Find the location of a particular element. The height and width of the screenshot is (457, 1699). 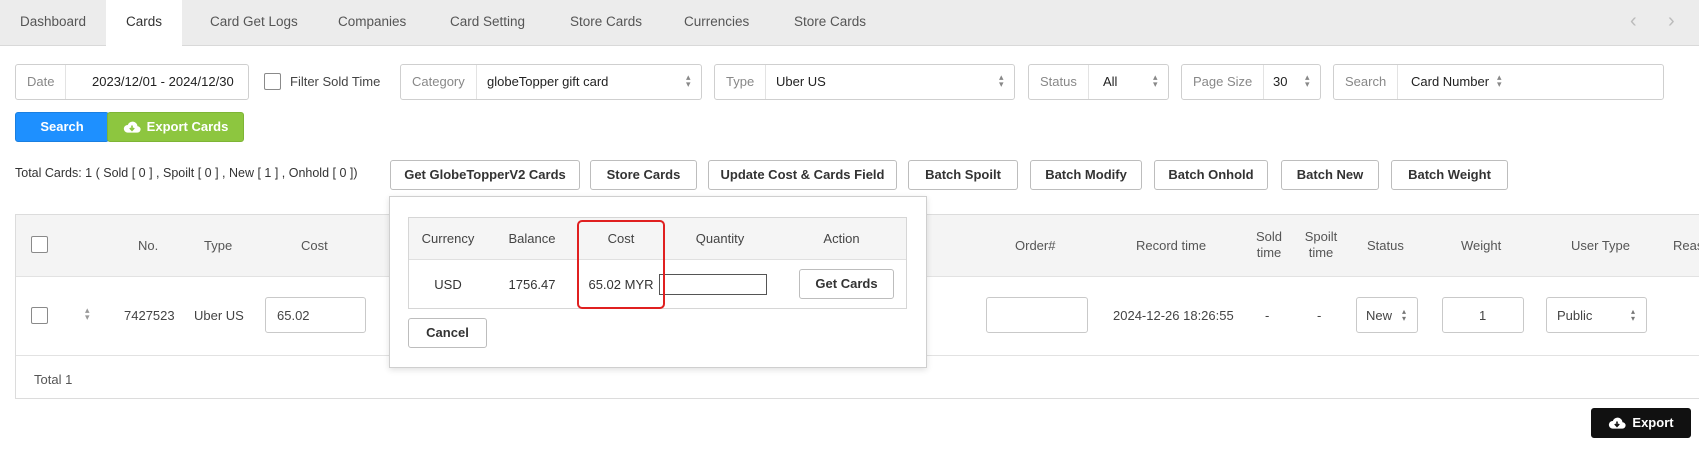

status-label: Status is located at coordinates (1059, 82).